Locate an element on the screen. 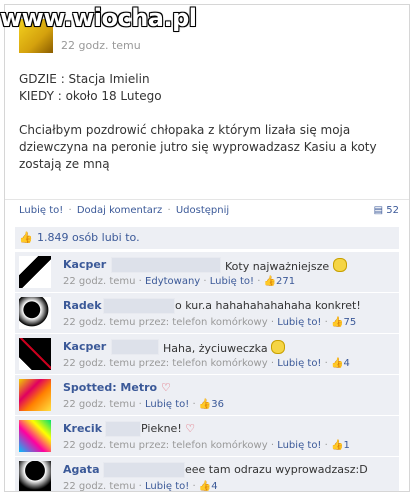 This screenshot has width=416, height=494. comment-author: Agata is located at coordinates (81, 469).